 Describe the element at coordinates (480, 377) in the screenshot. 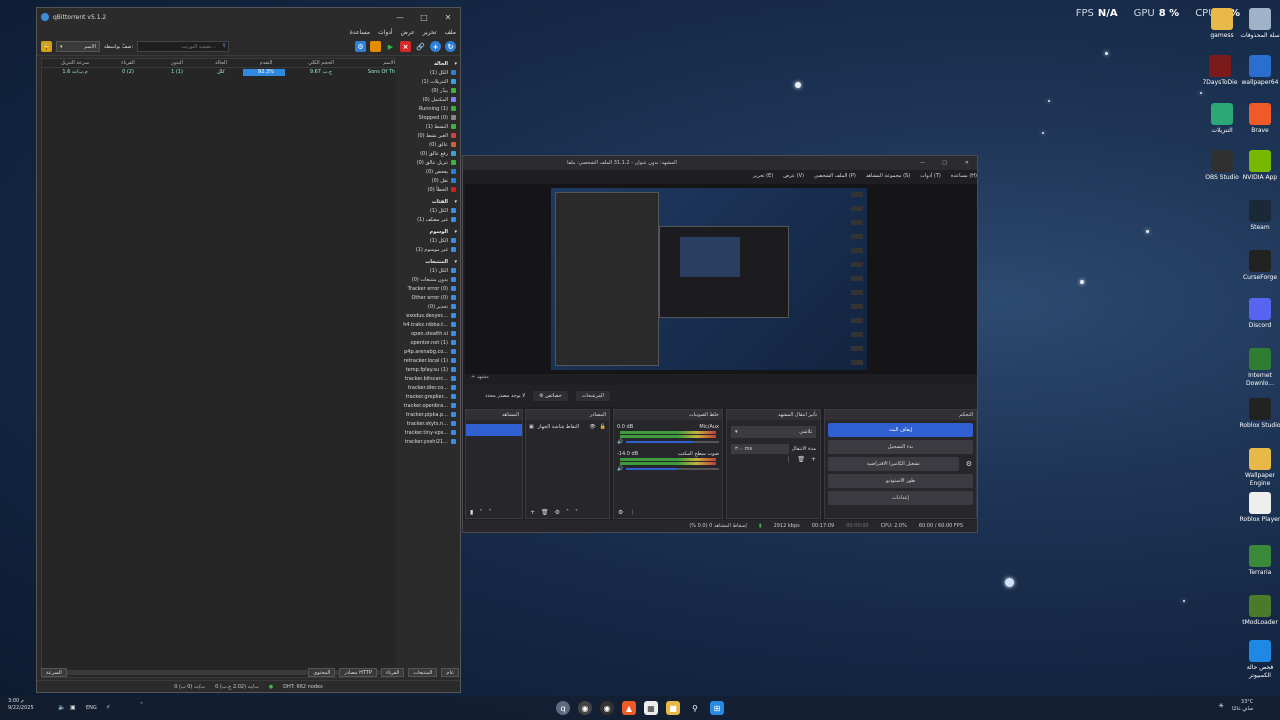

I see `scene-tab-bar: + مشهد` at that location.